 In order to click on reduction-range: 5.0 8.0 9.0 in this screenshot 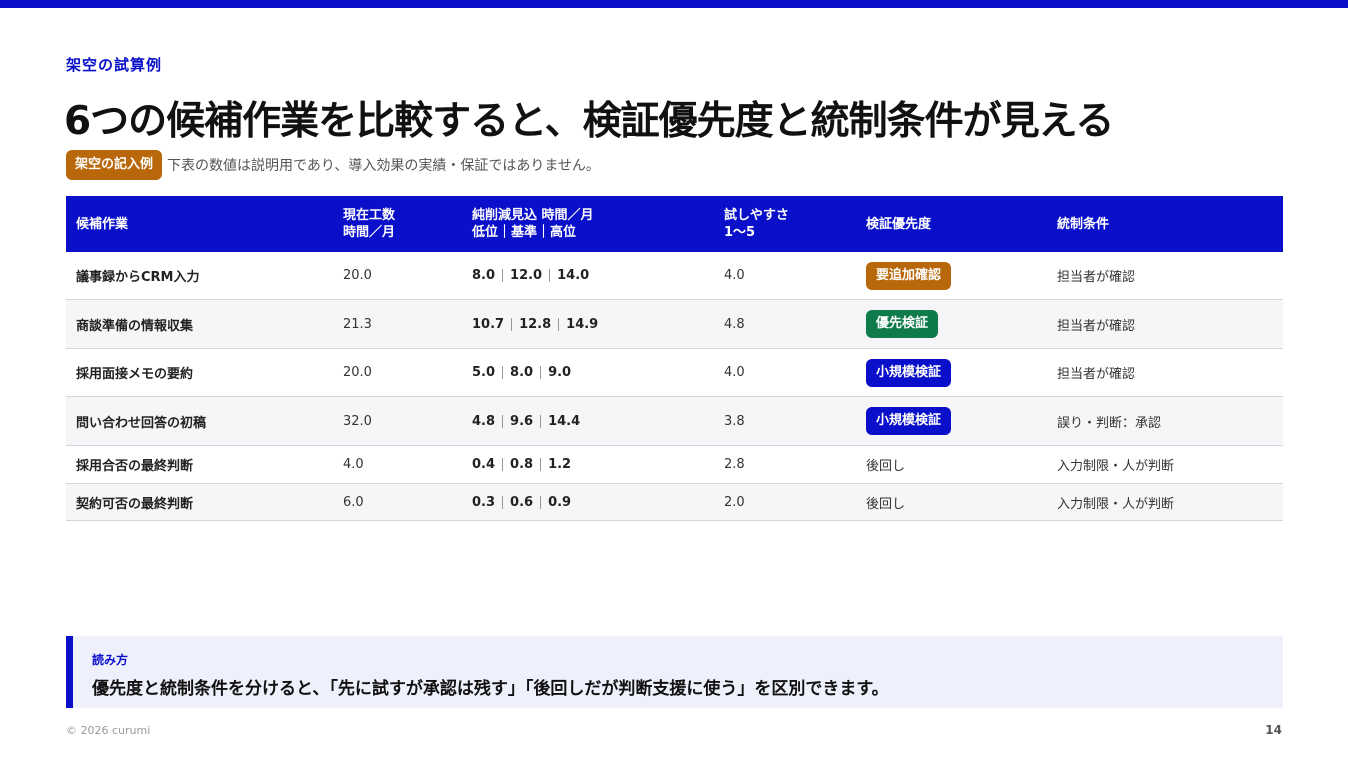, I will do `click(521, 372)`.